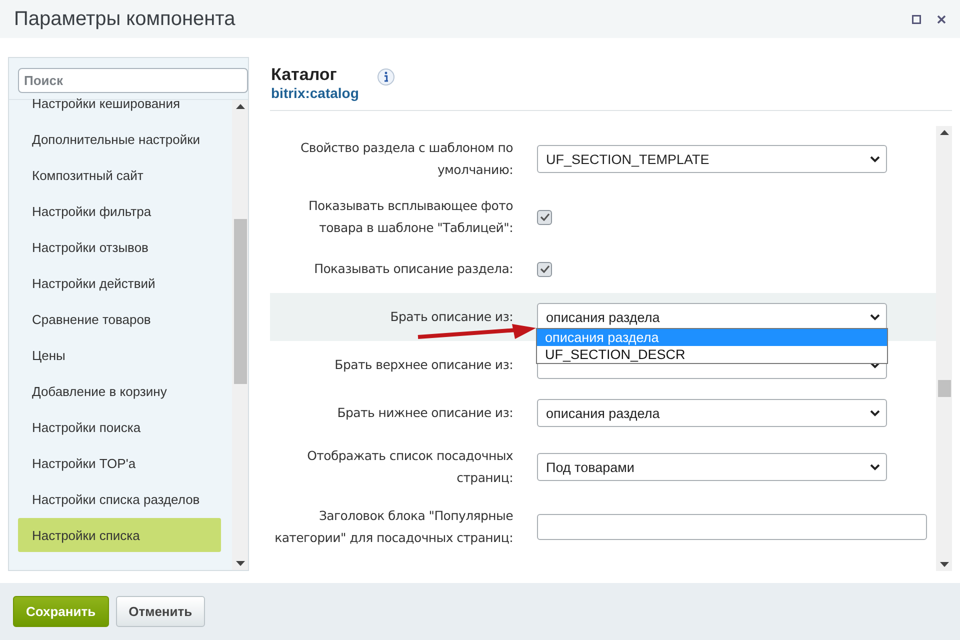 Image resolution: width=960 pixels, height=640 pixels. Describe the element at coordinates (133, 80) in the screenshot. I see `search-field: Поиск` at that location.